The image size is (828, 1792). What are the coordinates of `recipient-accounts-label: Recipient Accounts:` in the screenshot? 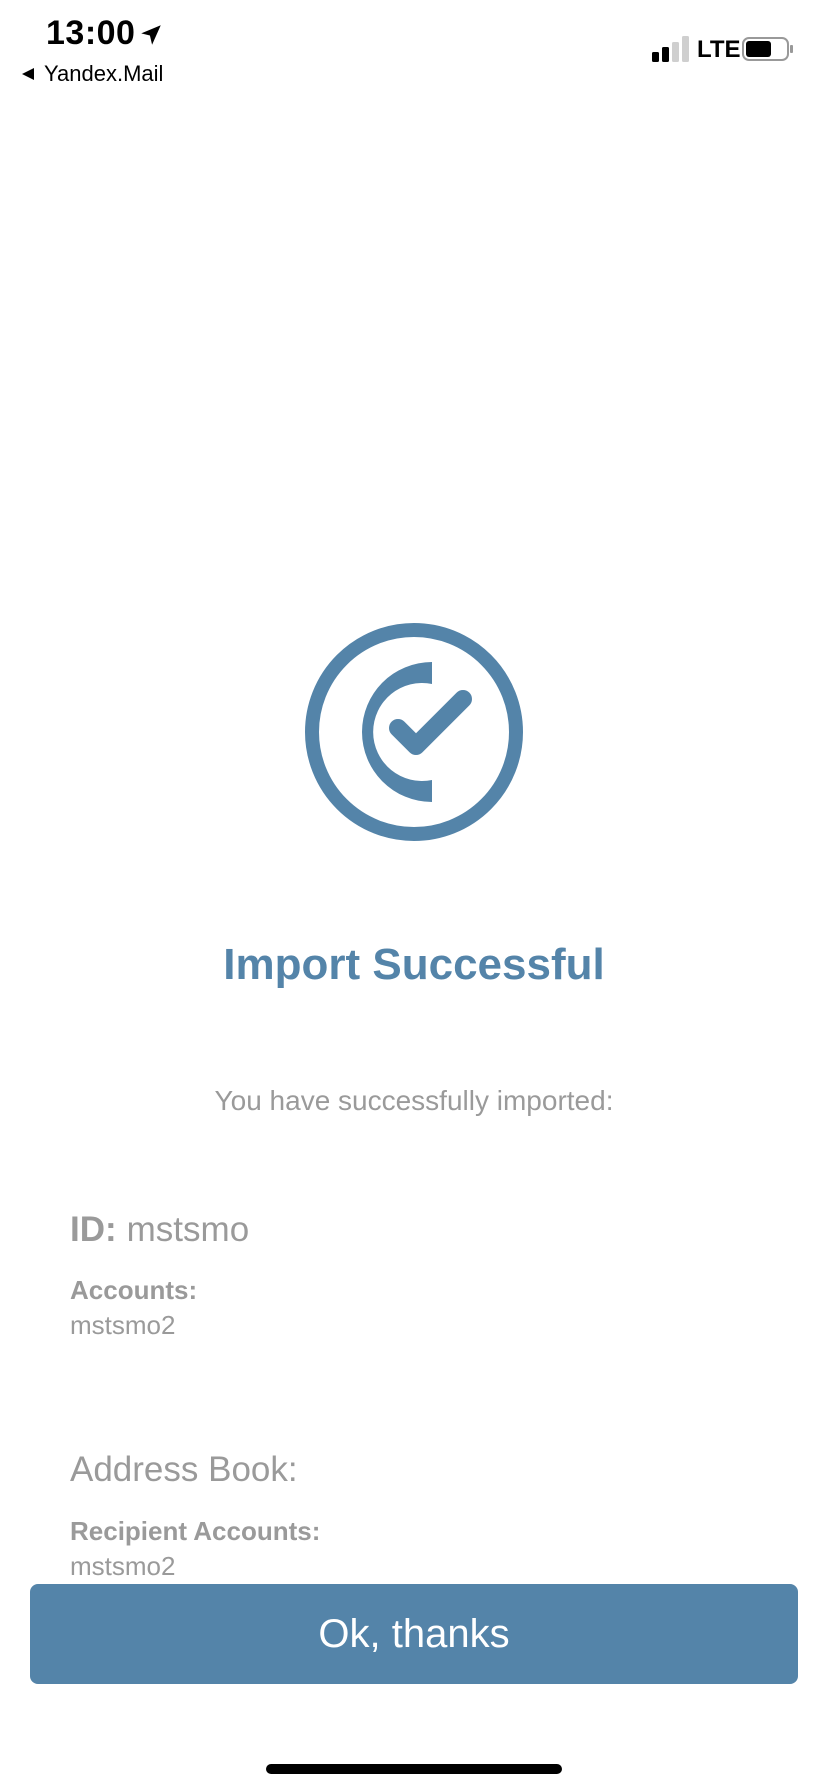 It's located at (195, 1531).